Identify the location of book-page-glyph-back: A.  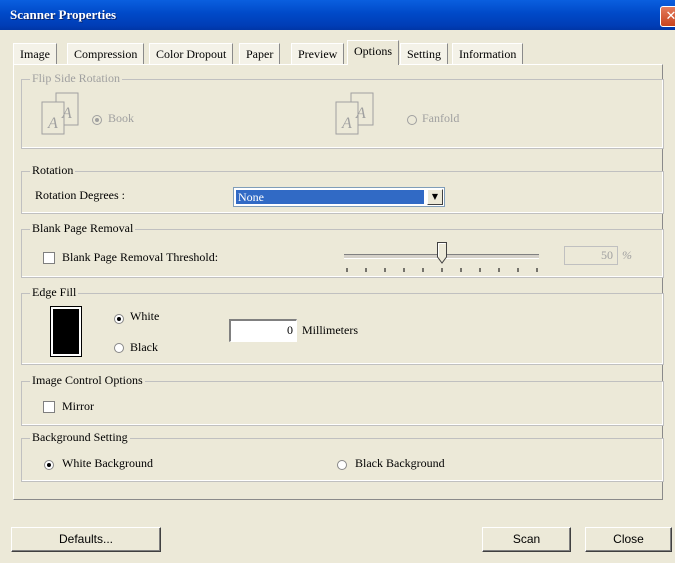
(66, 113).